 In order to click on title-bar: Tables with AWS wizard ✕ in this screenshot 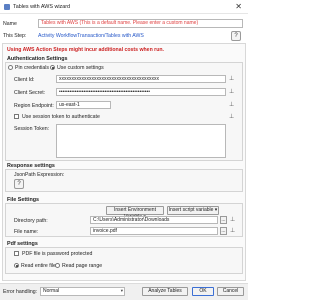, I will do `click(124, 7)`.